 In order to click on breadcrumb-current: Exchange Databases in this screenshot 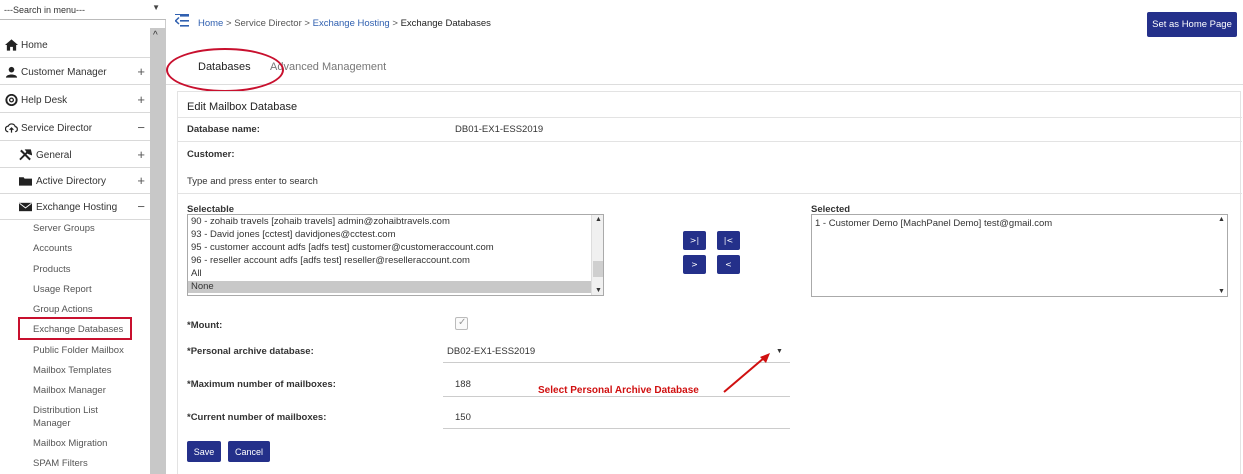, I will do `click(445, 23)`.